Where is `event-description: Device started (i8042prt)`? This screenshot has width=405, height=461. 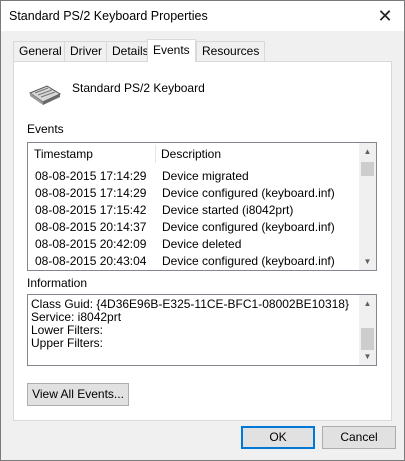 event-description: Device started (i8042prt) is located at coordinates (228, 210).